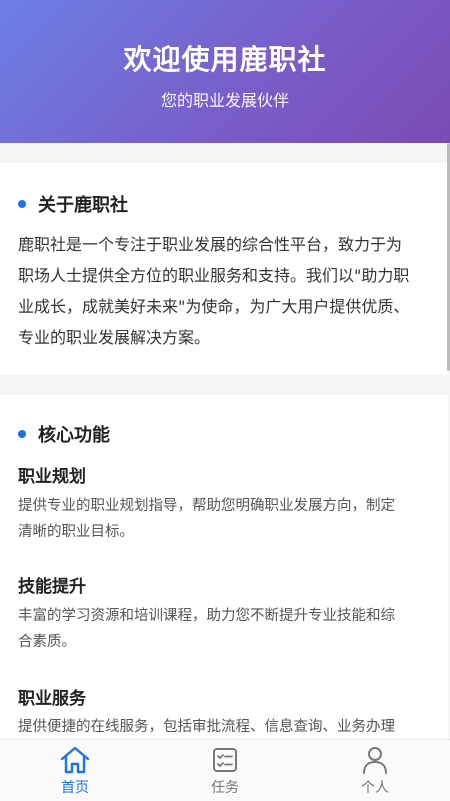  Describe the element at coordinates (52, 699) in the screenshot. I see `feature-title-career-services: 职业服务` at that location.